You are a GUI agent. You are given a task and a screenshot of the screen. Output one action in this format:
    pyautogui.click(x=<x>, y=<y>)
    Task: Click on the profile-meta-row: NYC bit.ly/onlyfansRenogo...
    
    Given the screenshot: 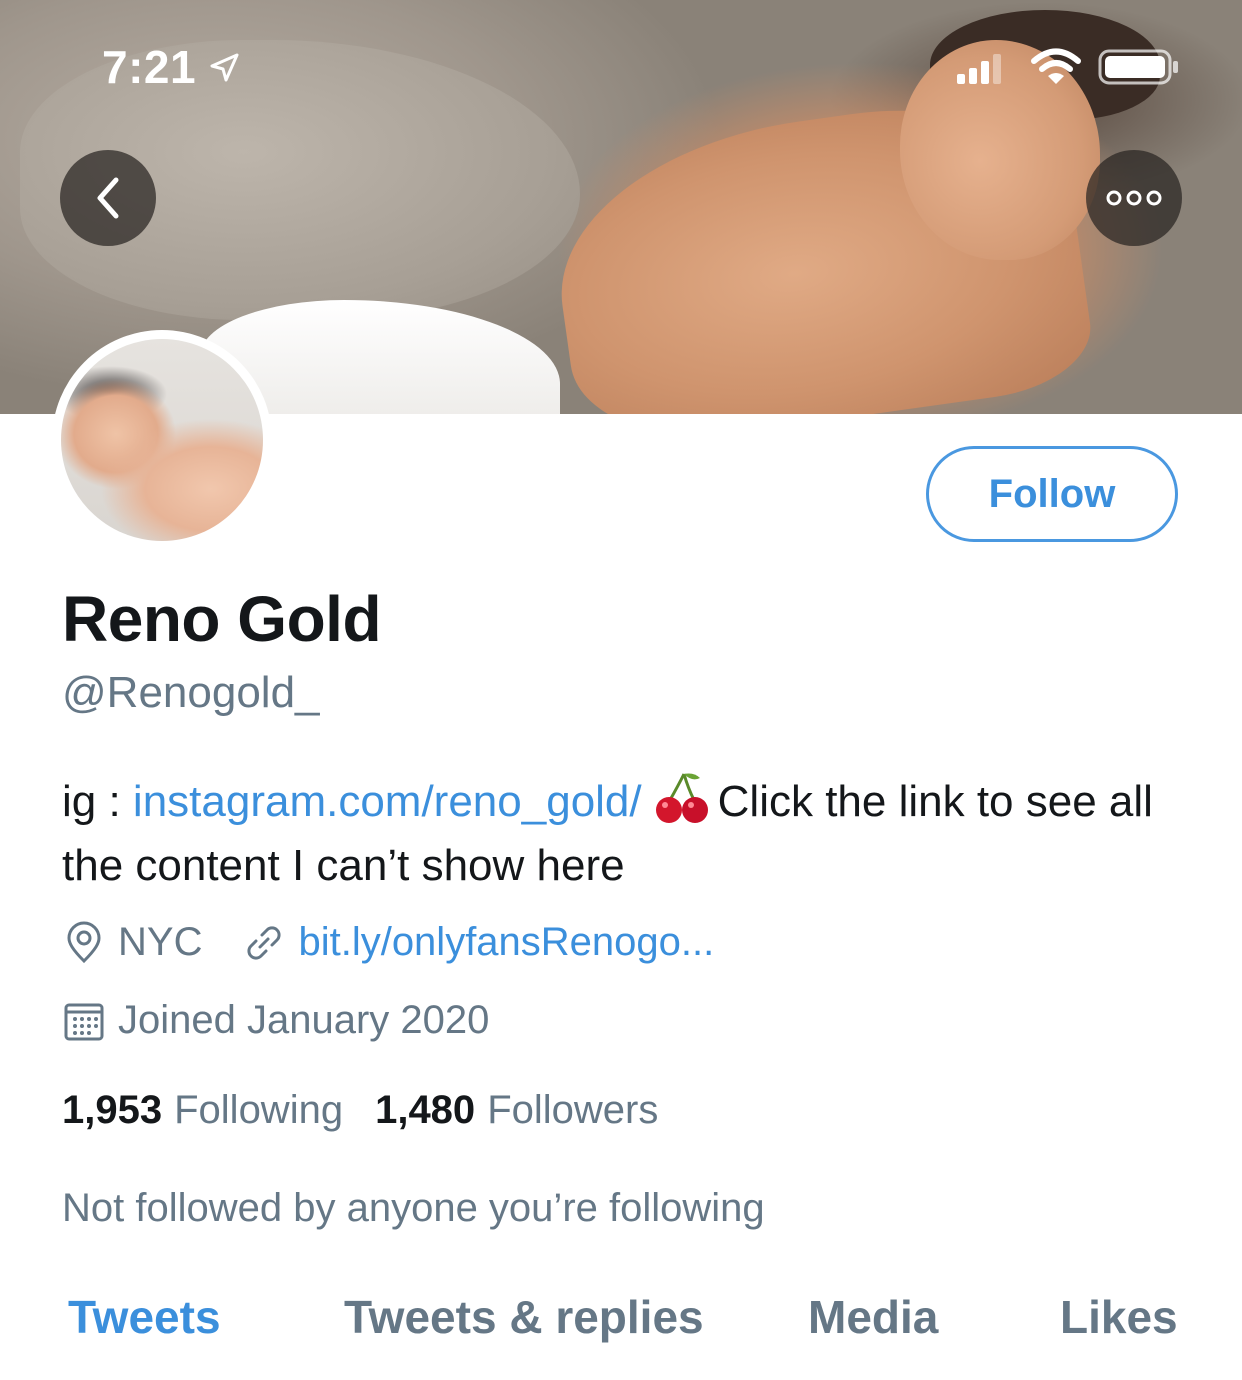 What is the action you would take?
    pyautogui.click(x=388, y=942)
    